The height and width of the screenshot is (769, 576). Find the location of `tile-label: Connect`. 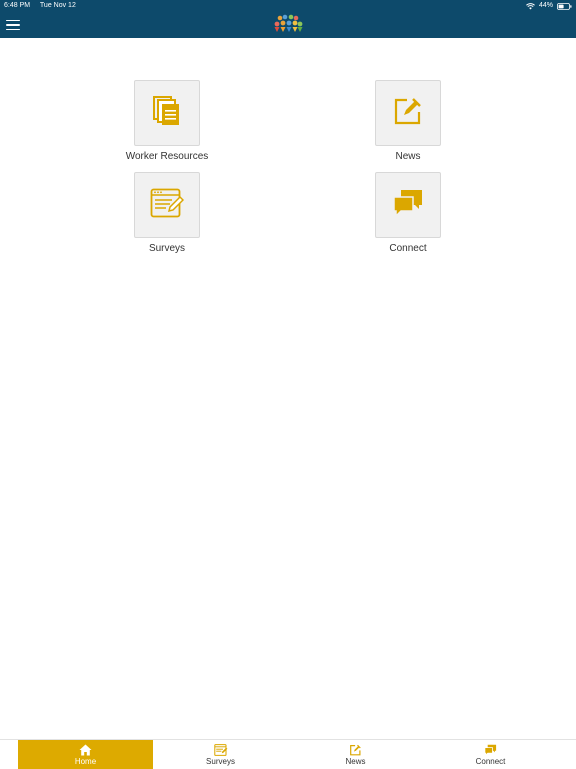

tile-label: Connect is located at coordinates (408, 248).